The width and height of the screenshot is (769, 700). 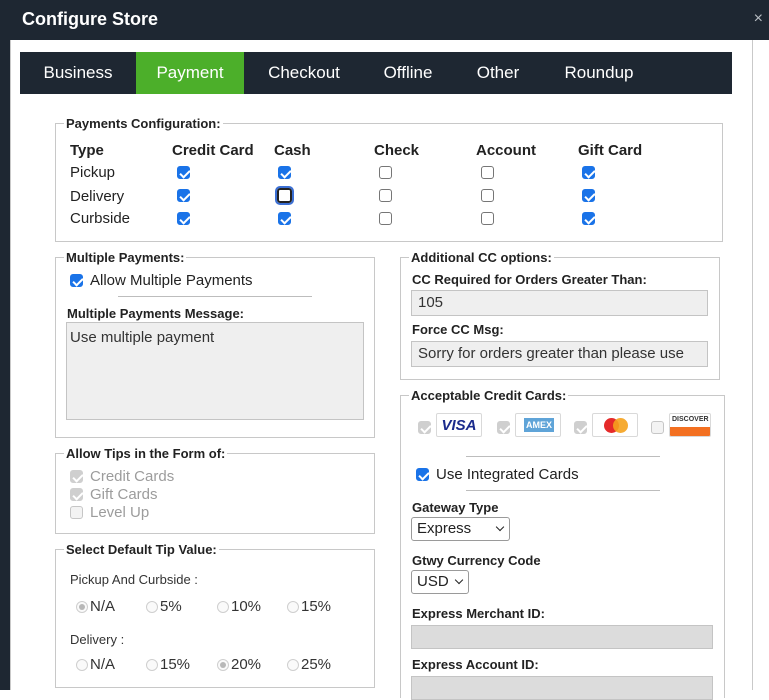 What do you see at coordinates (78, 73) in the screenshot?
I see `tab-business: Business` at bounding box center [78, 73].